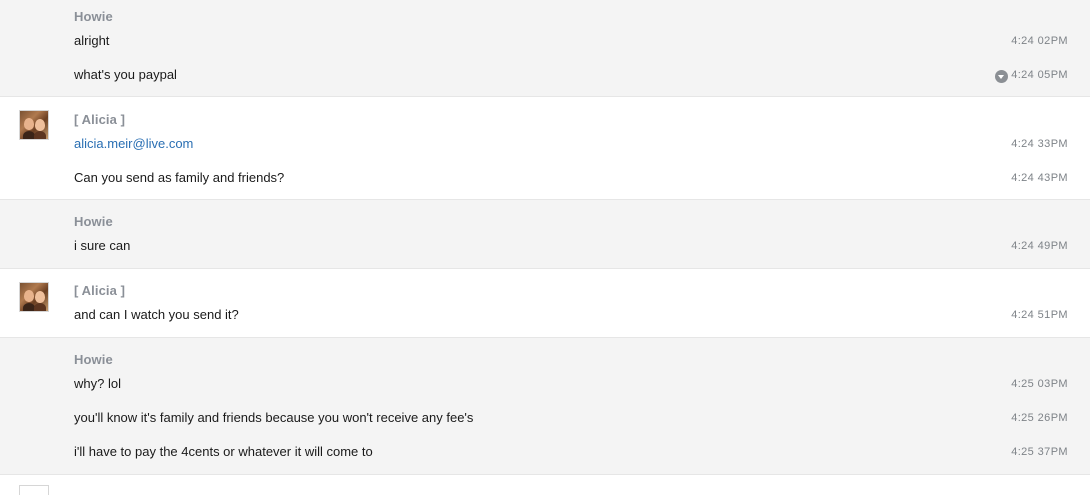  I want to click on message-timestamp: 4:24 05PM, so click(1031, 76).